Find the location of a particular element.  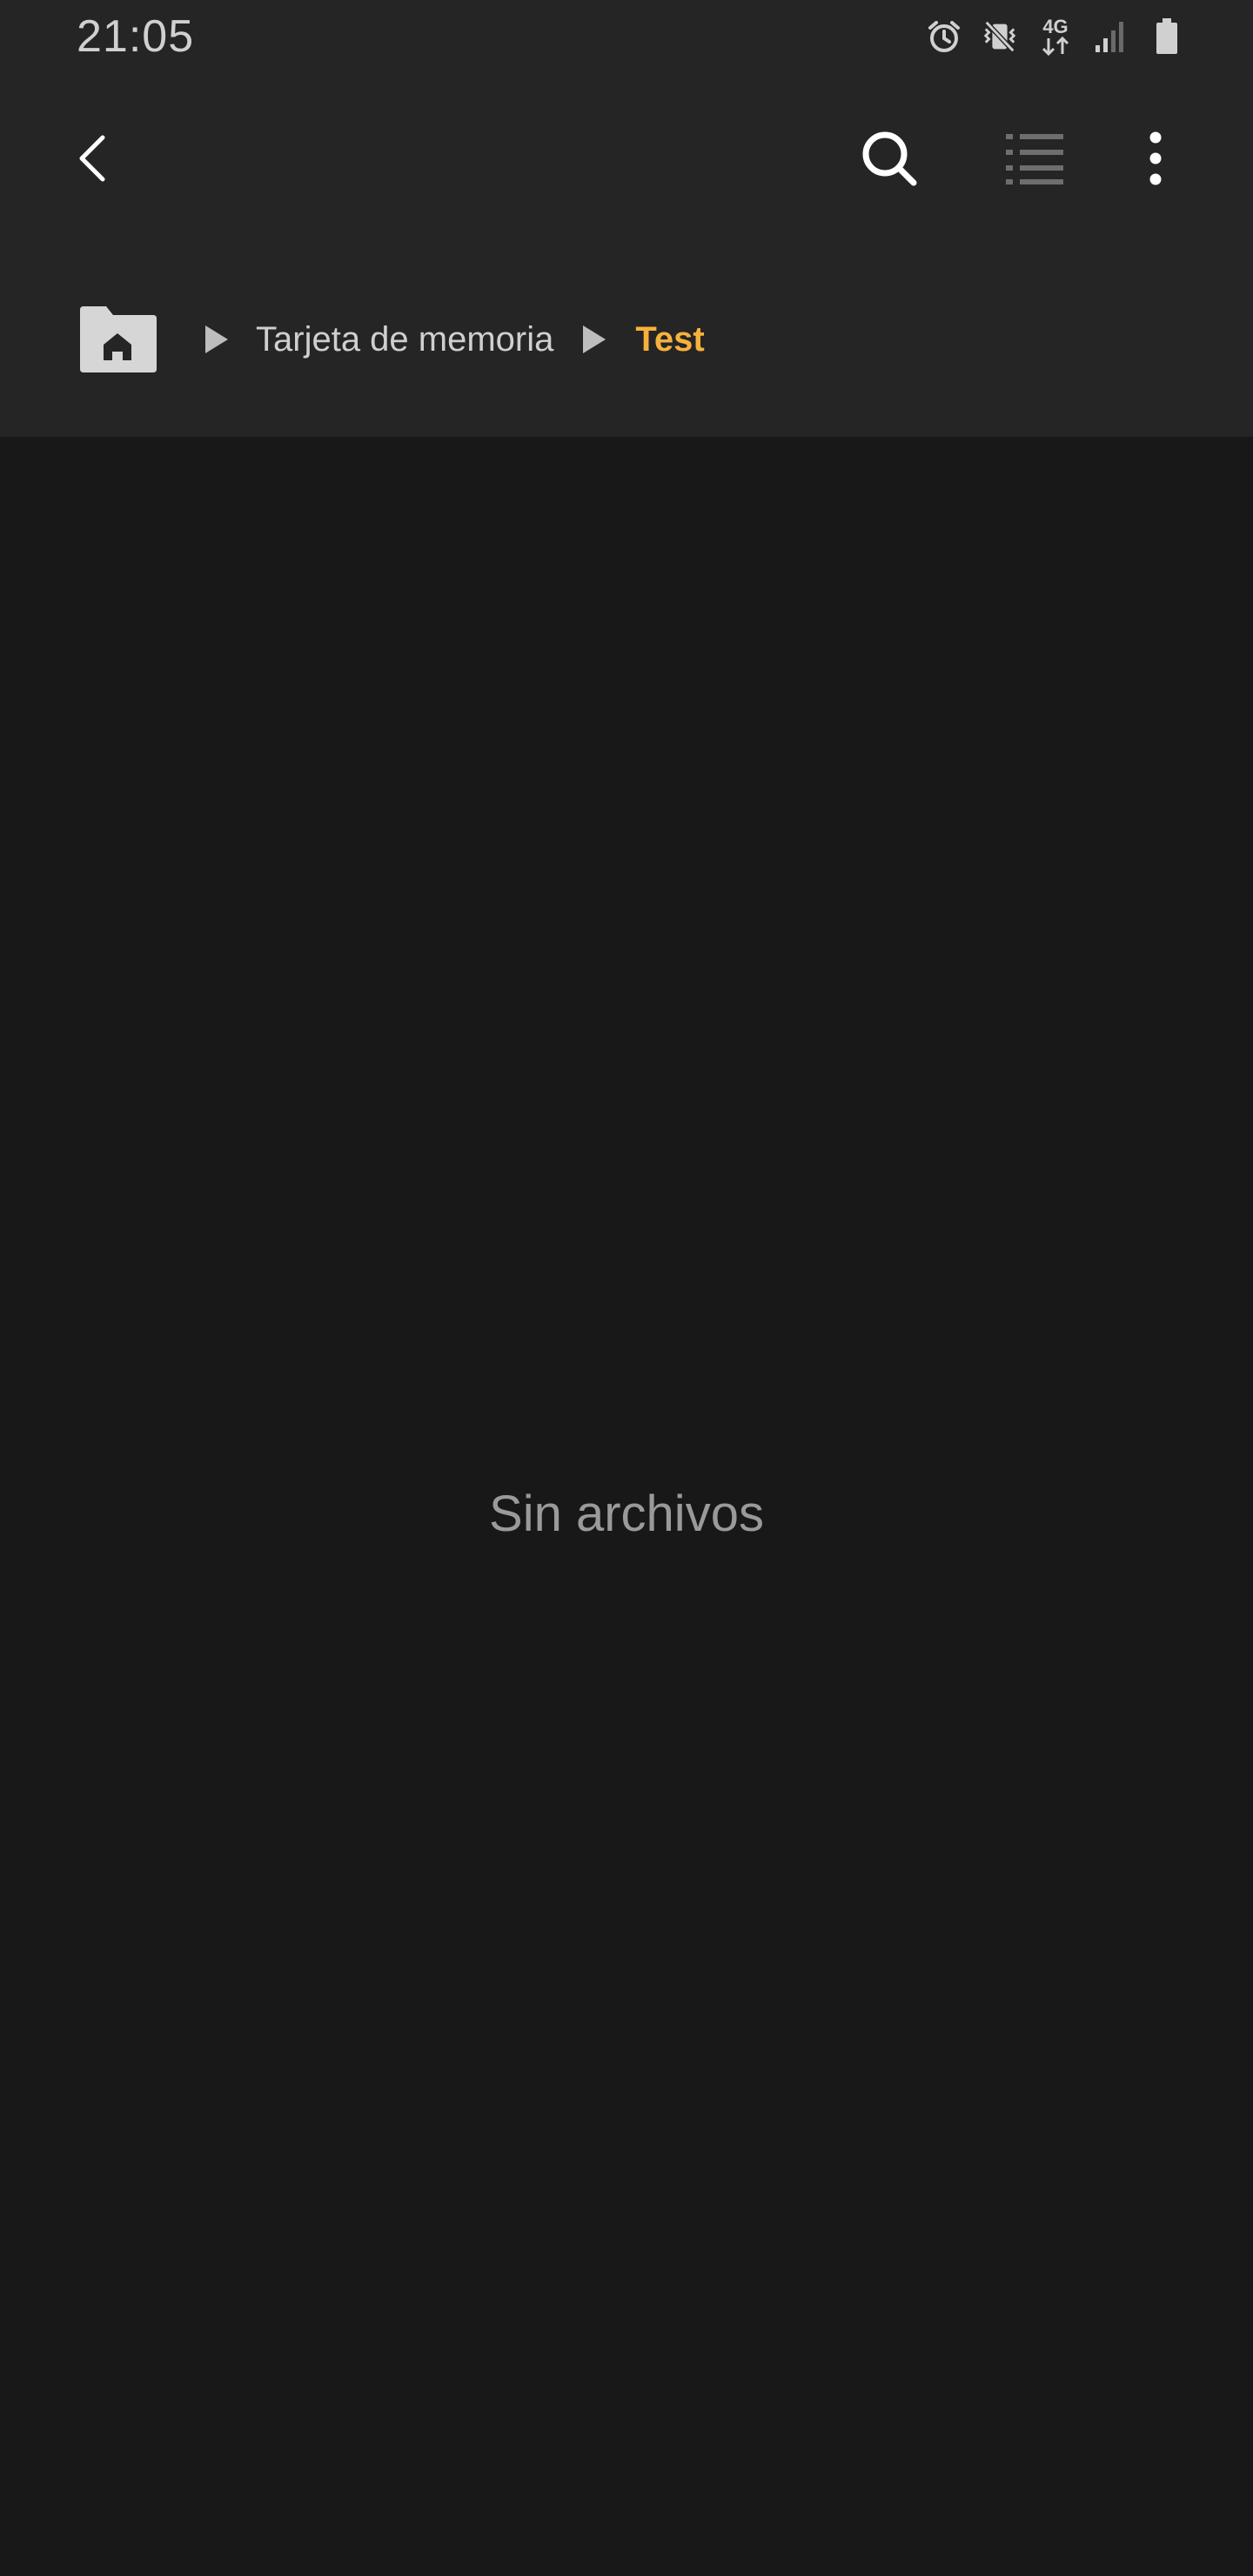

back-button is located at coordinates (96, 158).